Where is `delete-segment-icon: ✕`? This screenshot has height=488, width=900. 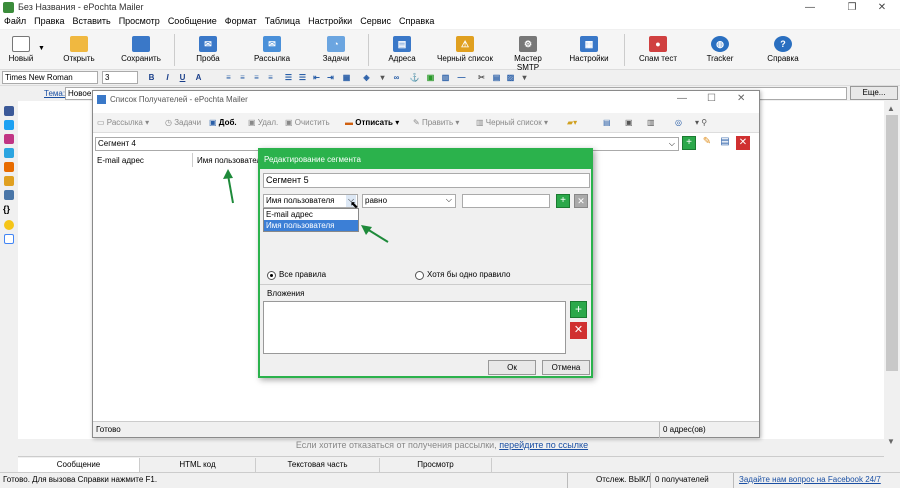
delete-segment-icon: ✕ is located at coordinates (743, 143).